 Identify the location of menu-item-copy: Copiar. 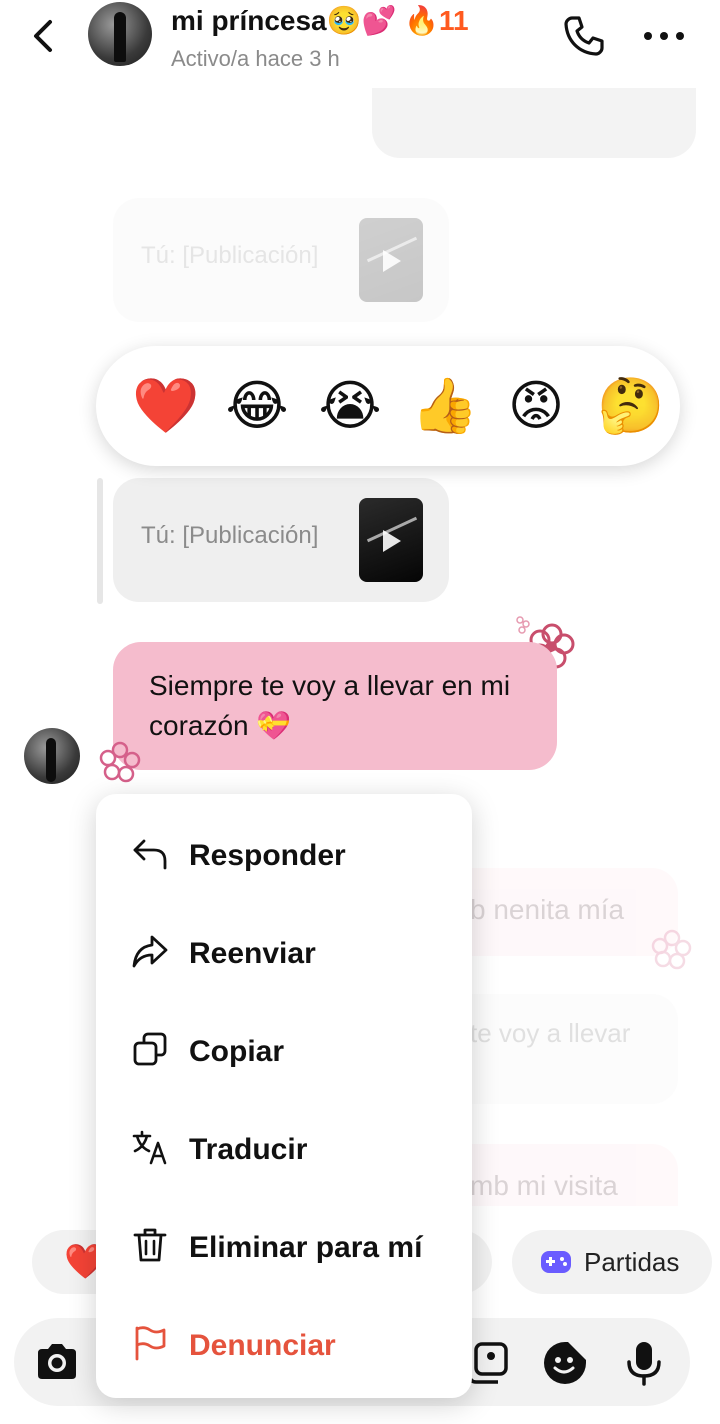
(284, 1047).